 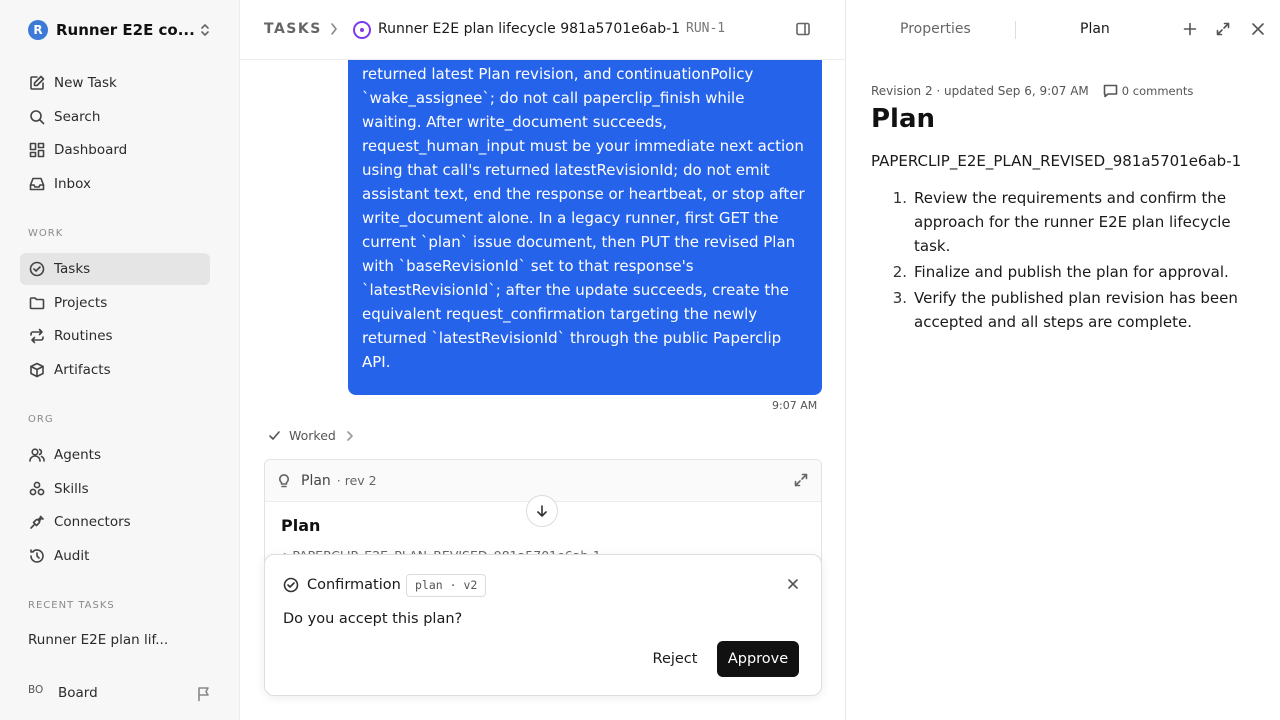 What do you see at coordinates (71, 605) in the screenshot?
I see `section-label-recent: RECENT TASKS` at bounding box center [71, 605].